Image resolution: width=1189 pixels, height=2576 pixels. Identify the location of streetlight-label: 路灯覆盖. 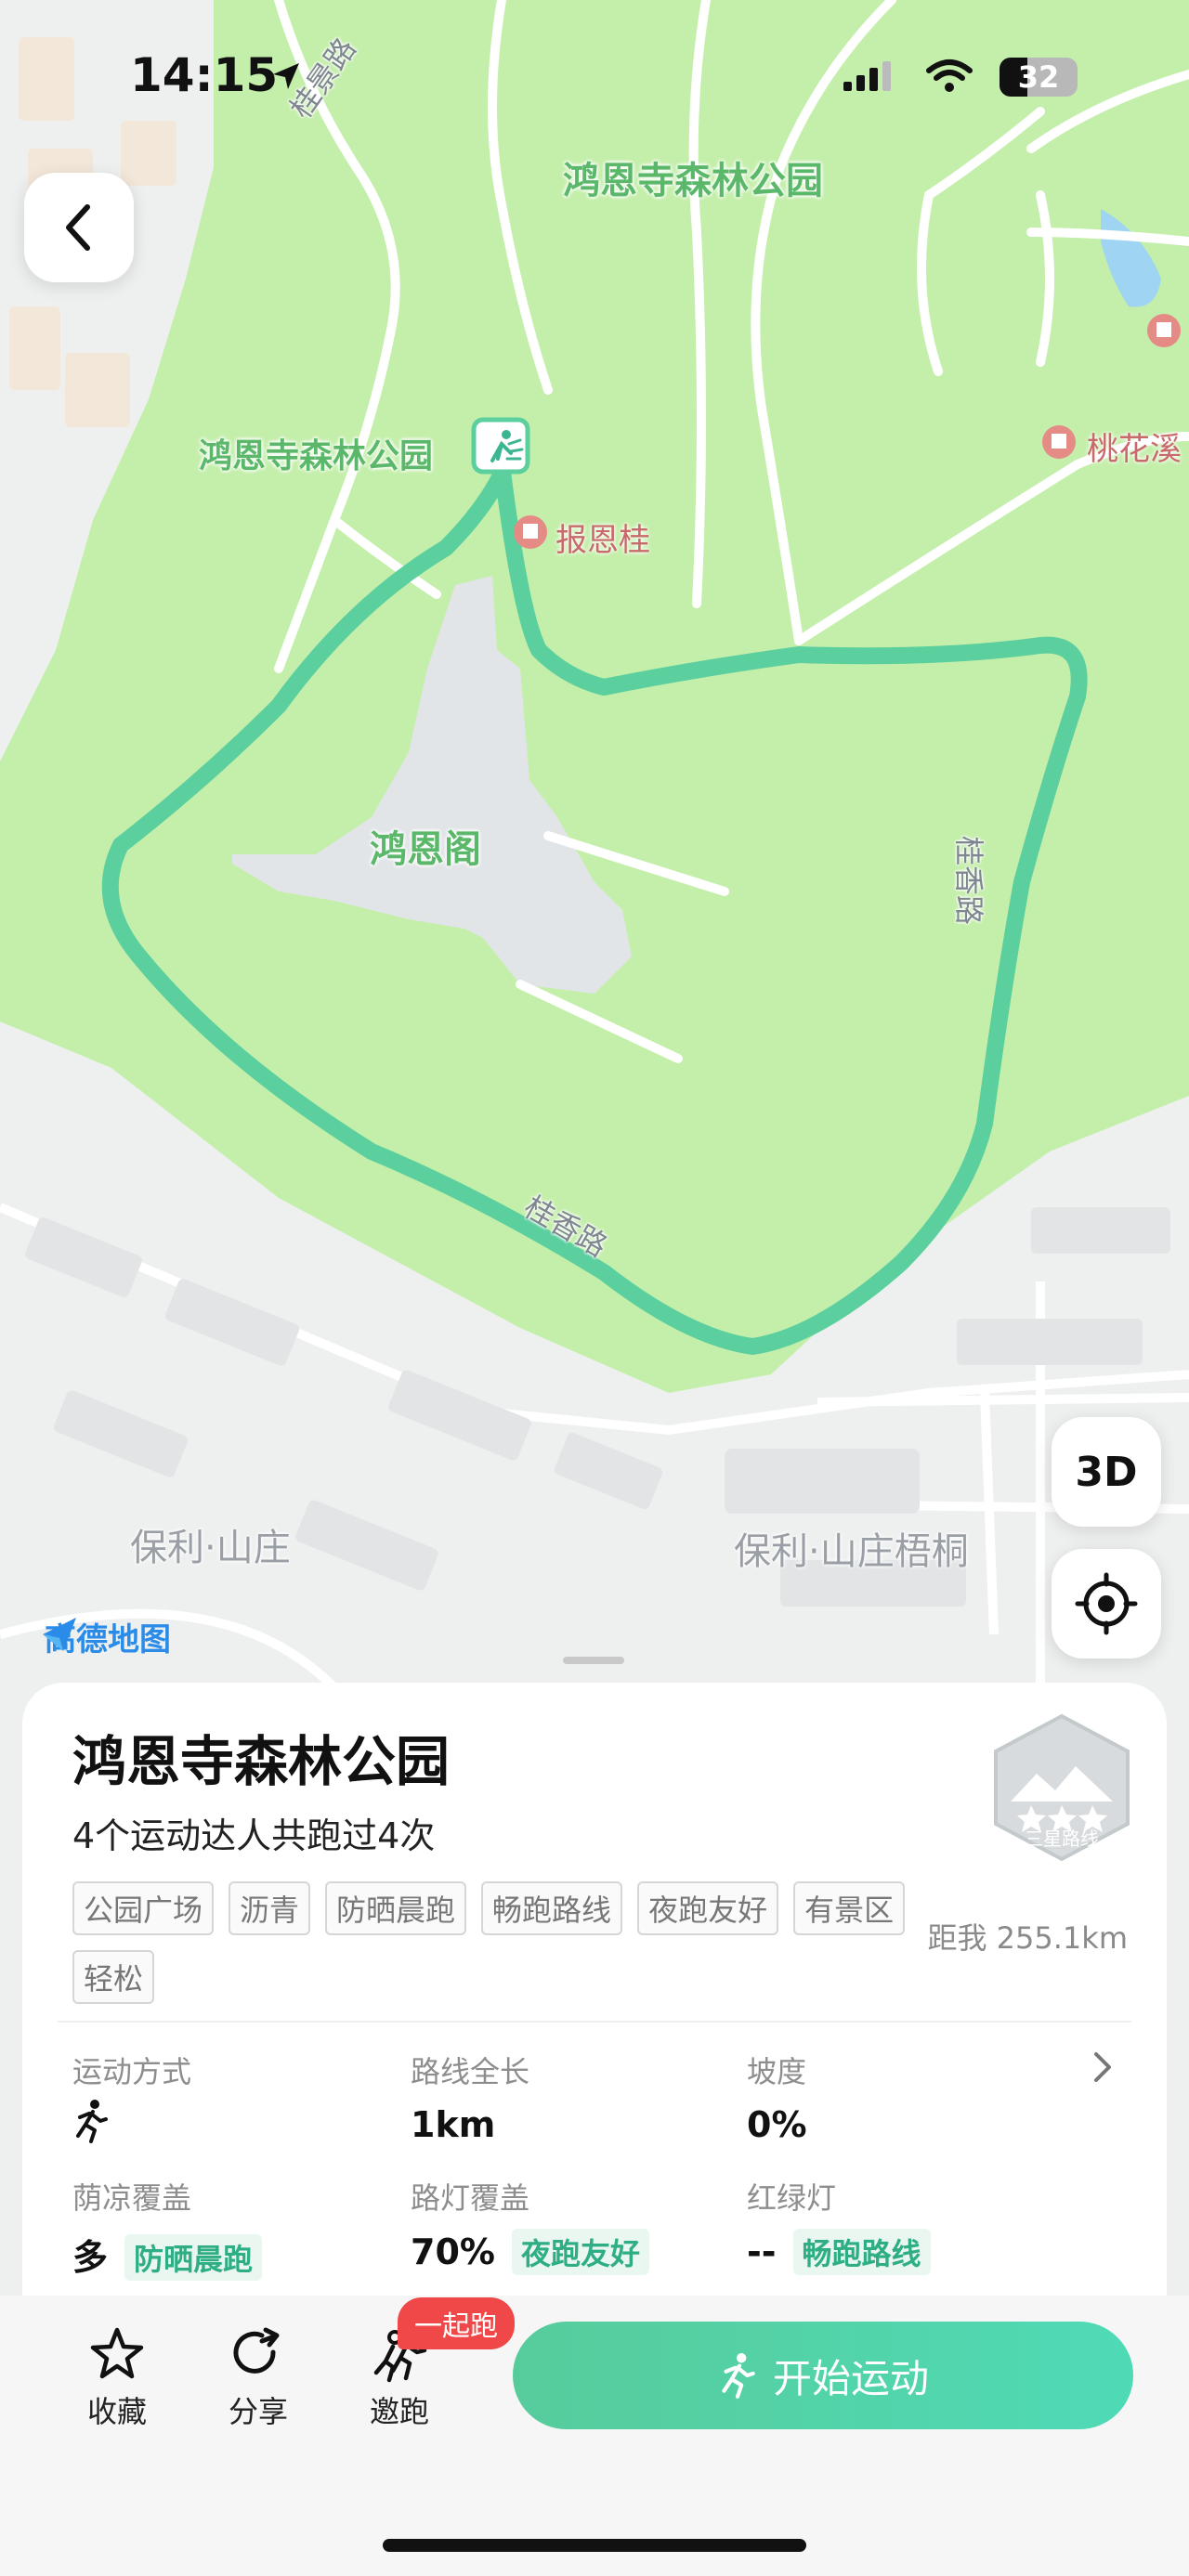
(470, 2198).